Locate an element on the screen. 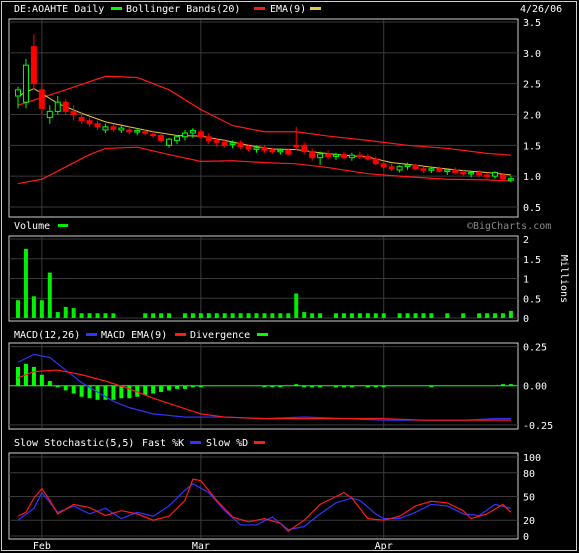  ema-legend-swatch is located at coordinates (315, 8).